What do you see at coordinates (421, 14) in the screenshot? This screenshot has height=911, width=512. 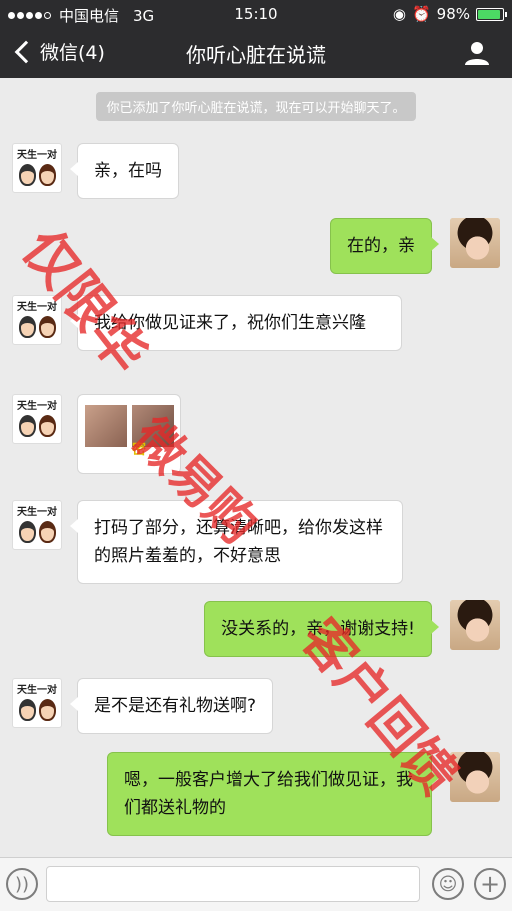 I see `alarm-icon: ⏰` at bounding box center [421, 14].